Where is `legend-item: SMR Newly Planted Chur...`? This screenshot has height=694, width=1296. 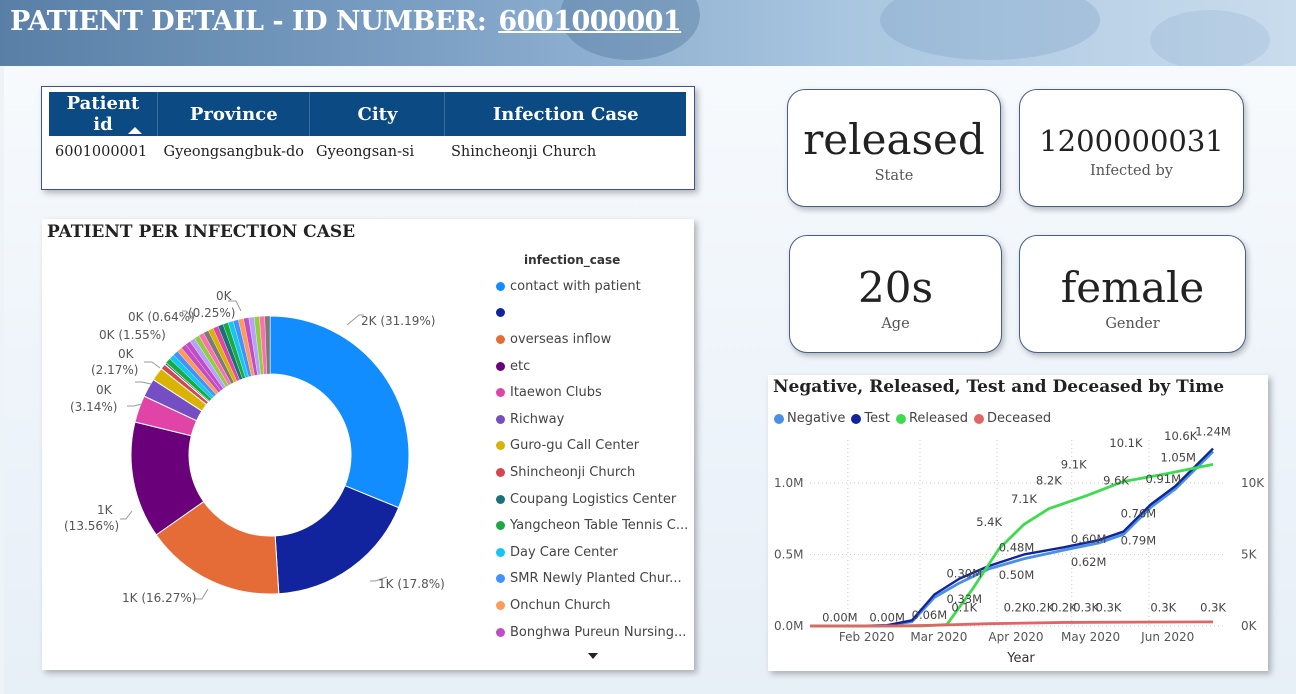
legend-item: SMR Newly Planted Chur... is located at coordinates (593, 579).